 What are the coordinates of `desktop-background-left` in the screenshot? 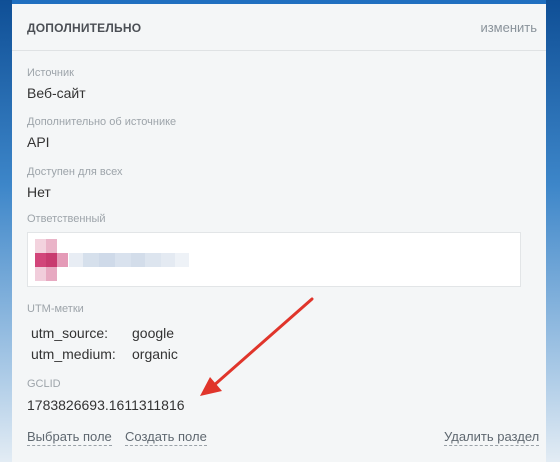 It's located at (6, 231).